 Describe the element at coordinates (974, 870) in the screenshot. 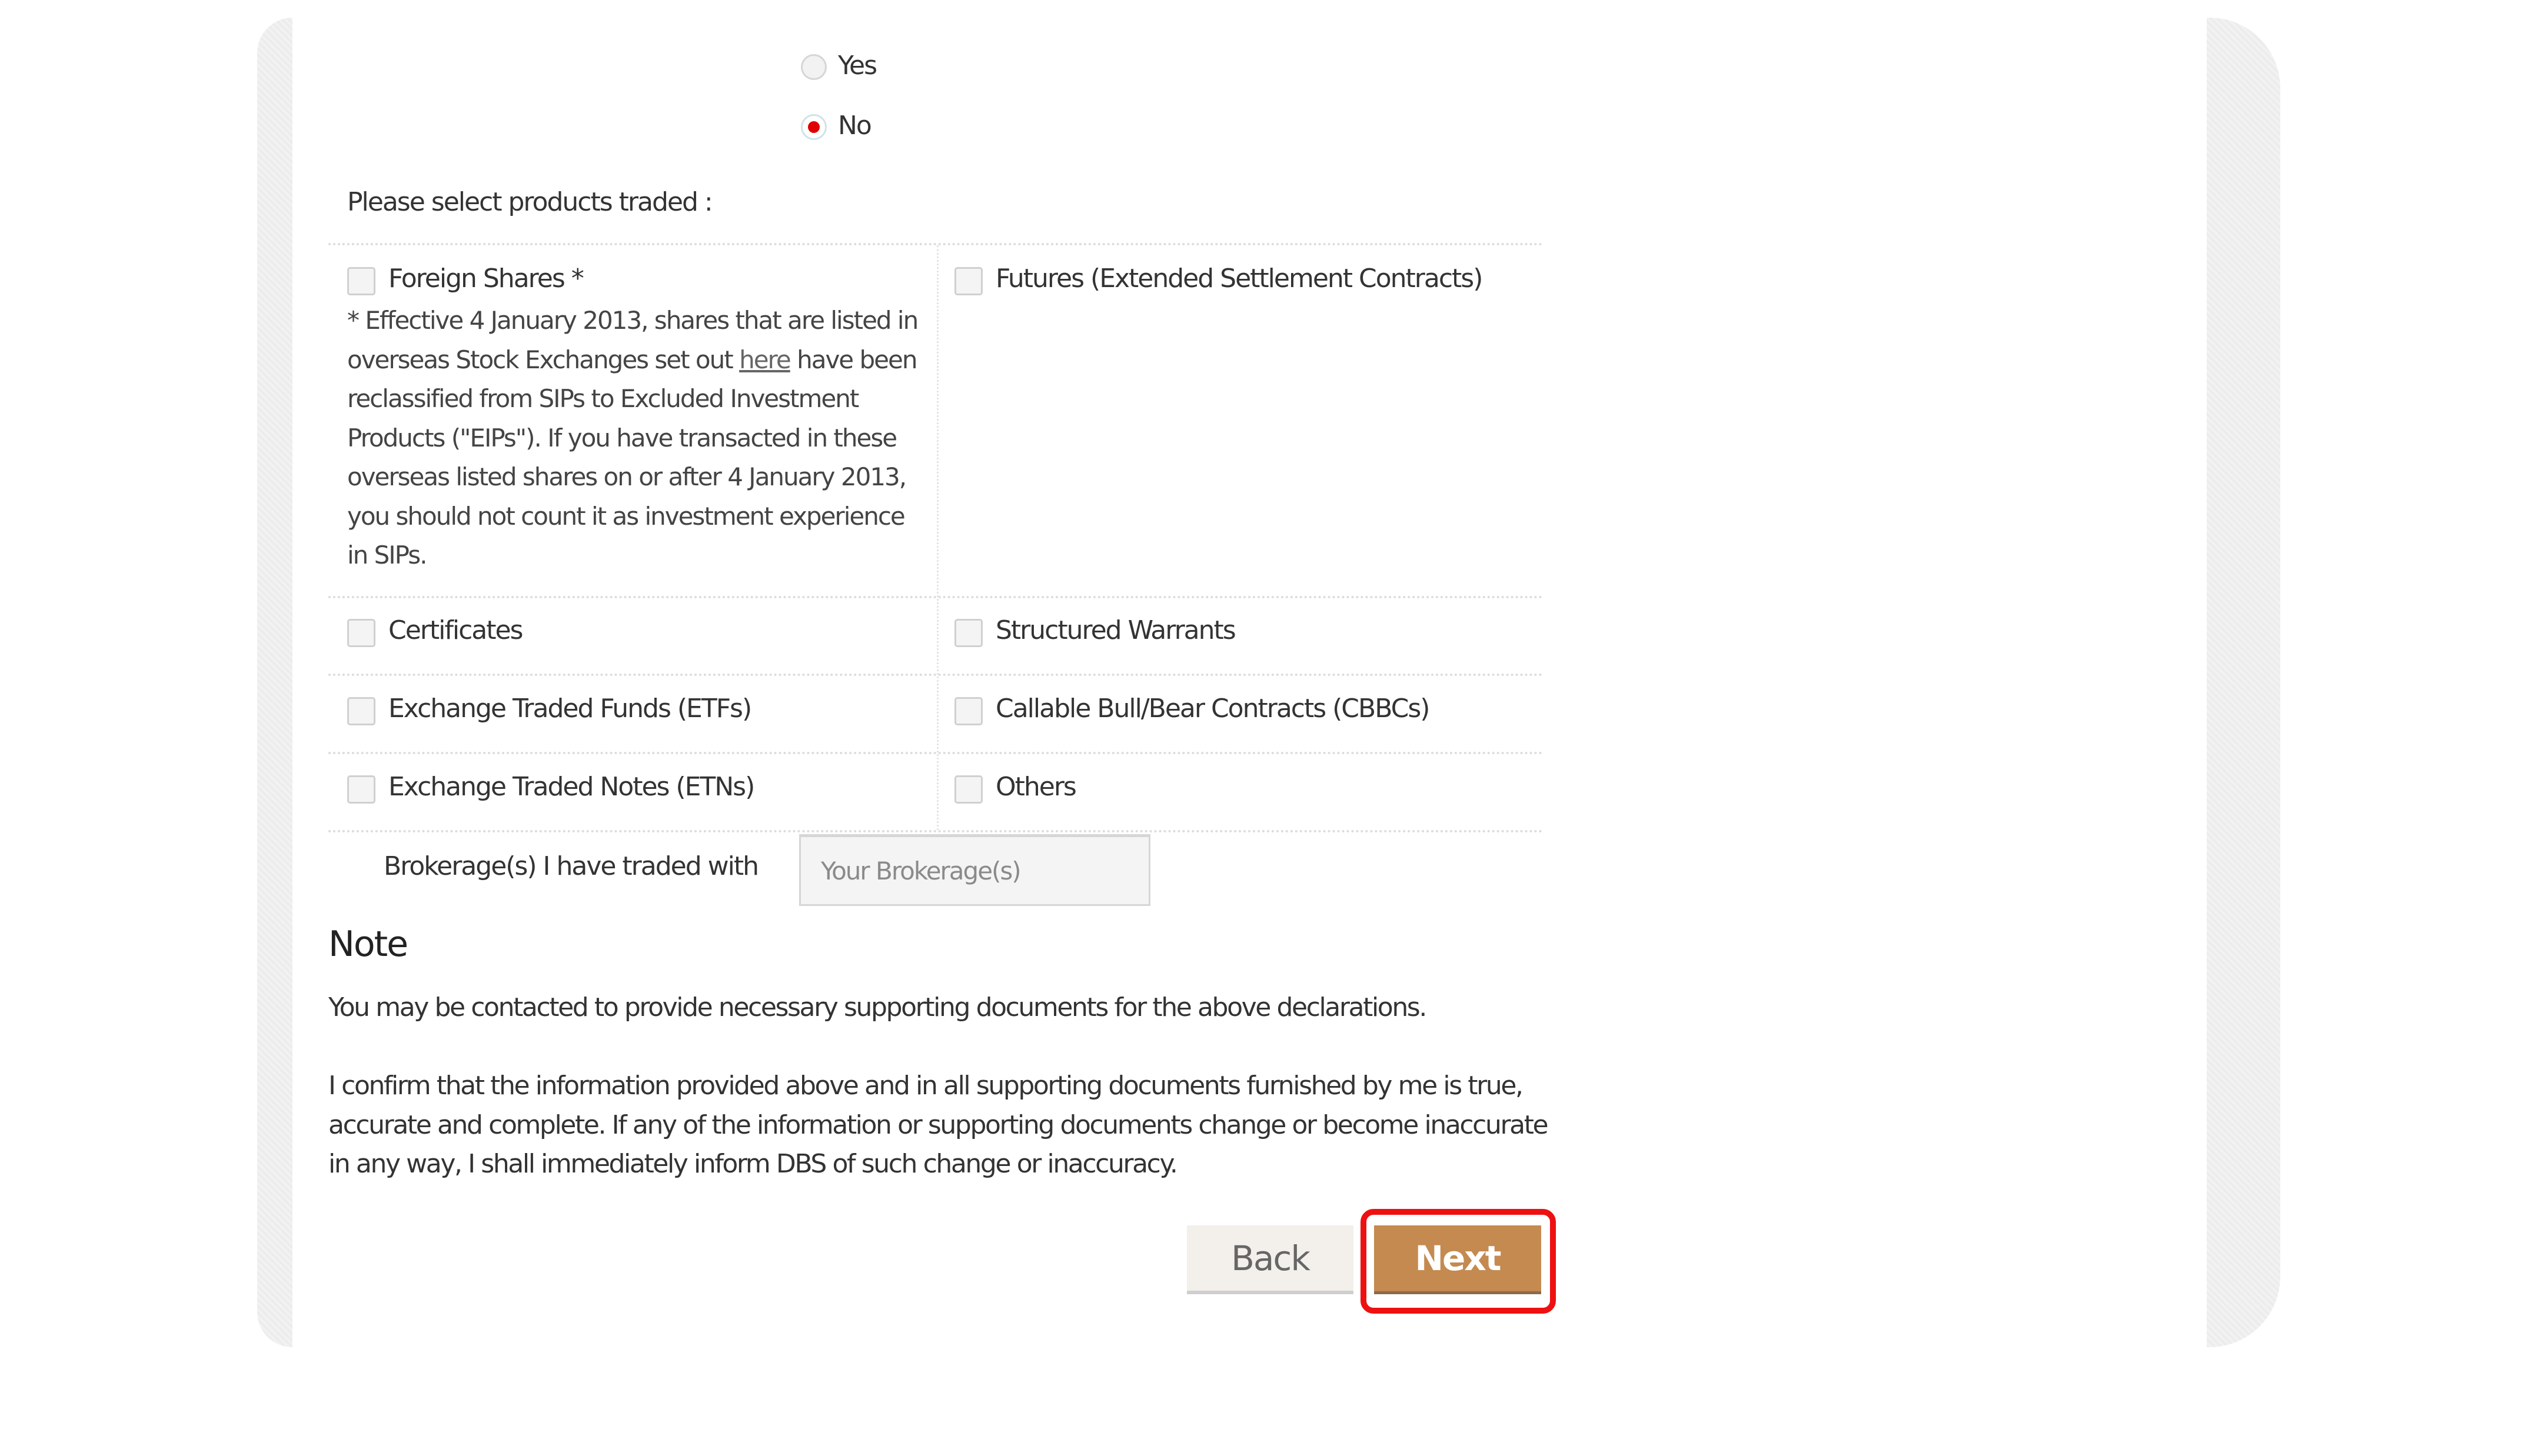

I see `brokerage-input` at that location.